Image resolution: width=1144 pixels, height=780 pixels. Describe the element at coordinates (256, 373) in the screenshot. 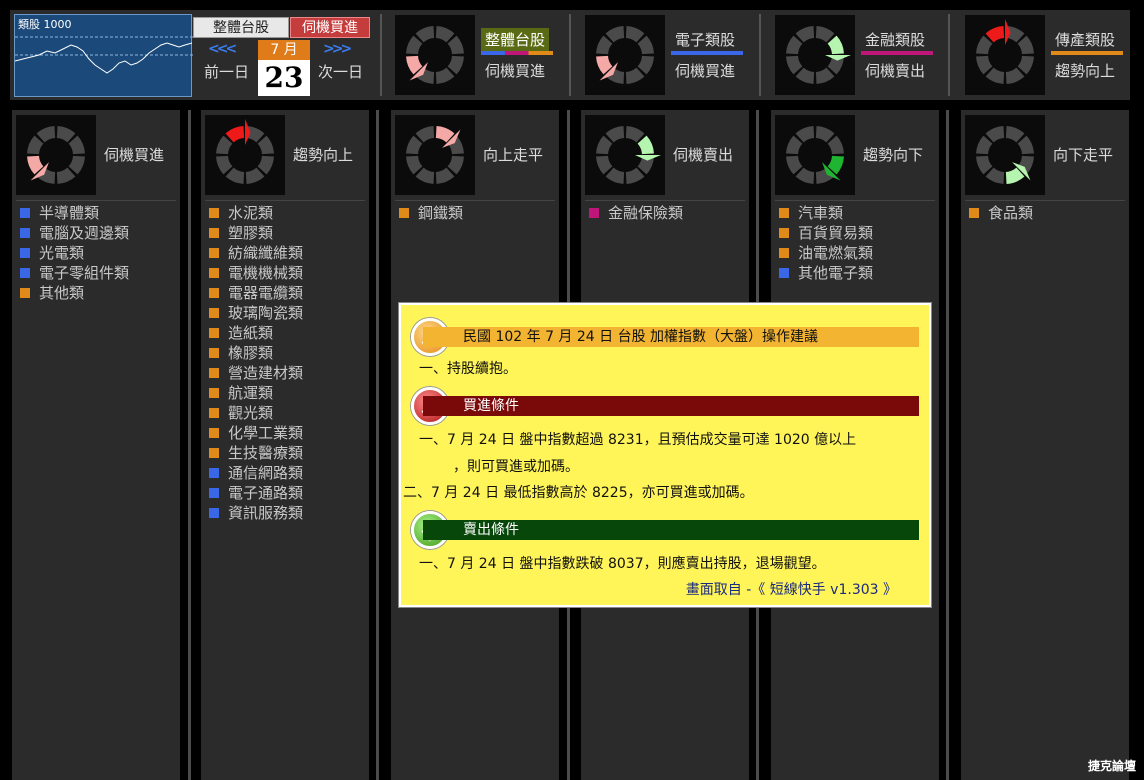

I see `sector-item: 營造建材類` at that location.